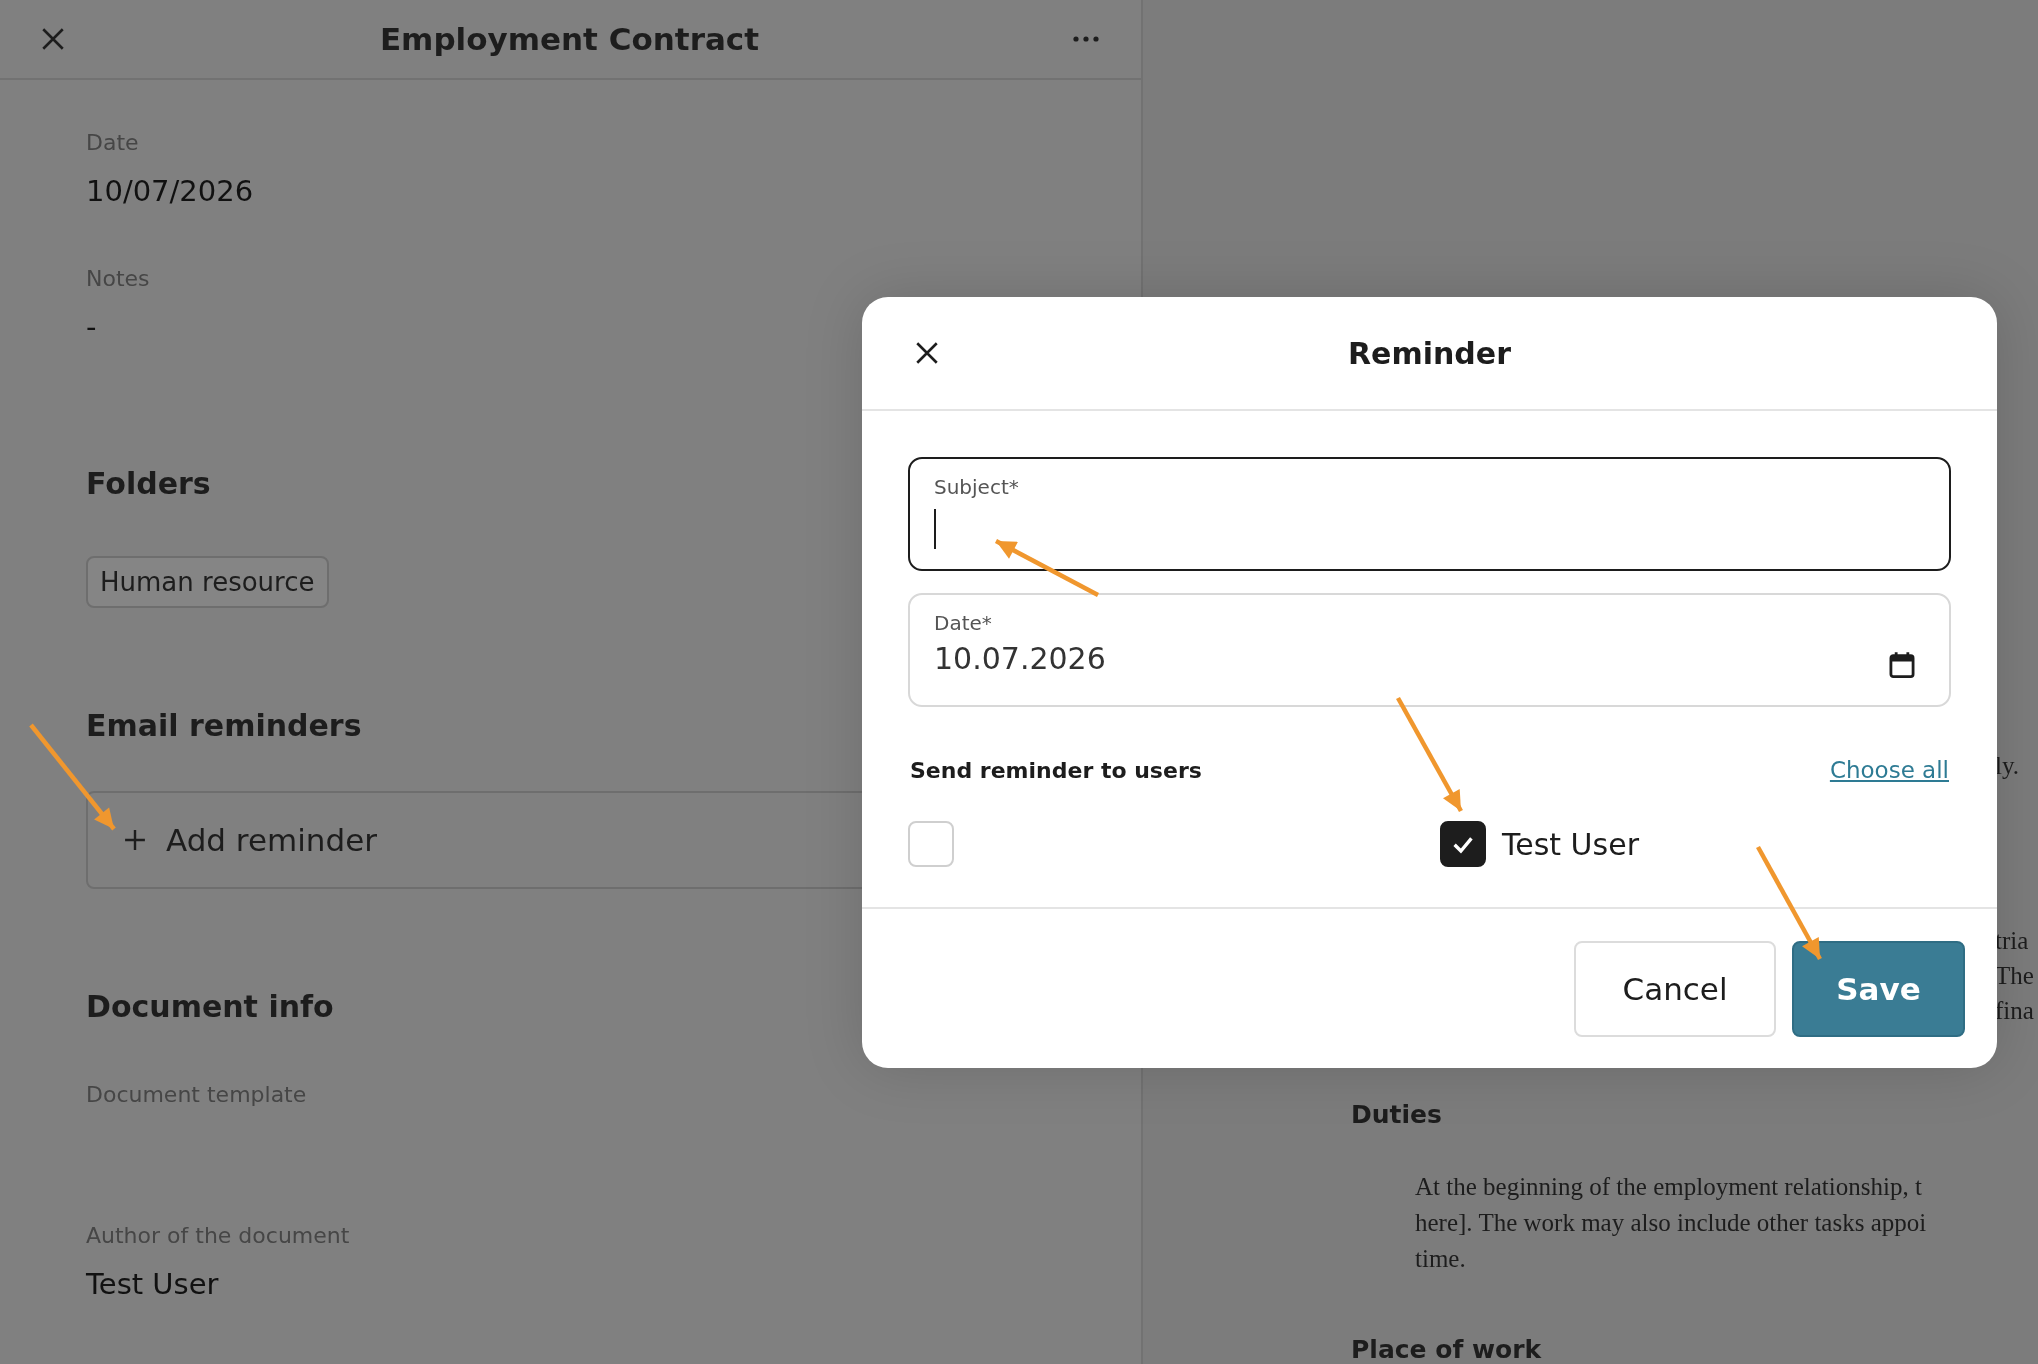 Image resolution: width=2038 pixels, height=1364 pixels. I want to click on section-heading: Document info, so click(210, 1006).